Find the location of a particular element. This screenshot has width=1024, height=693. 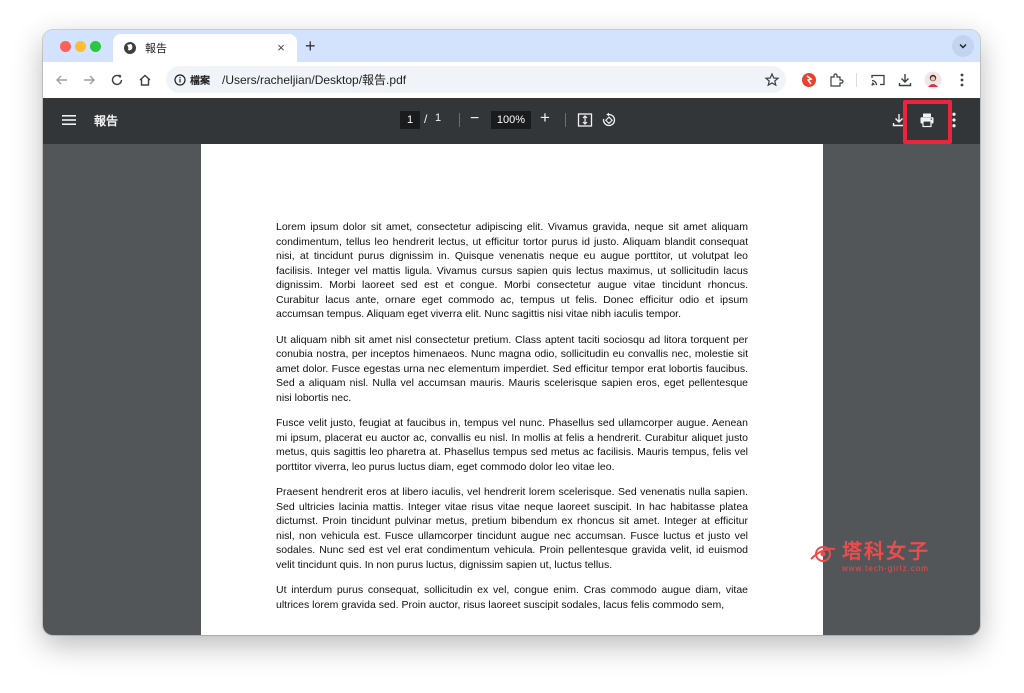

new-tab-button: + is located at coordinates (310, 46).